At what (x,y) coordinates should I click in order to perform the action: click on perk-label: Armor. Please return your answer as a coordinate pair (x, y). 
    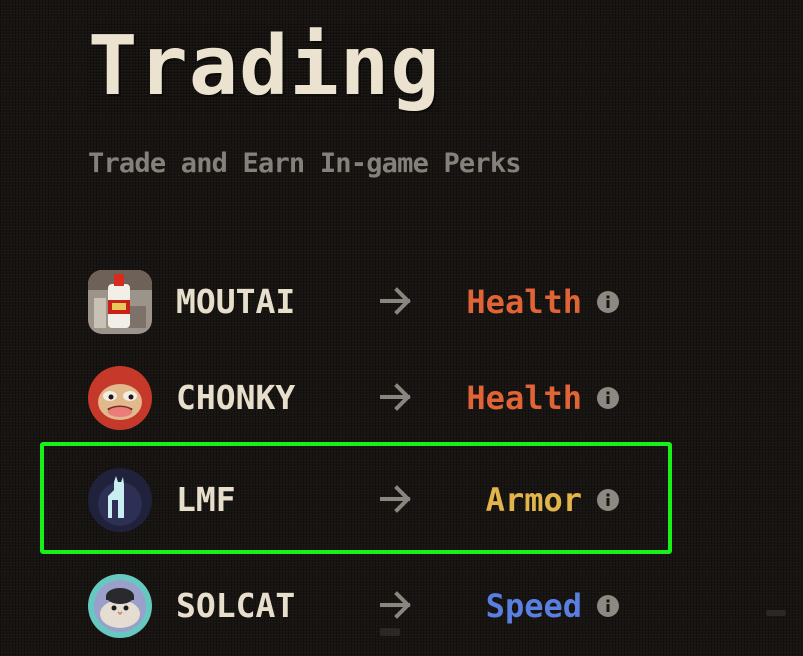
    Looking at the image, I should click on (533, 500).